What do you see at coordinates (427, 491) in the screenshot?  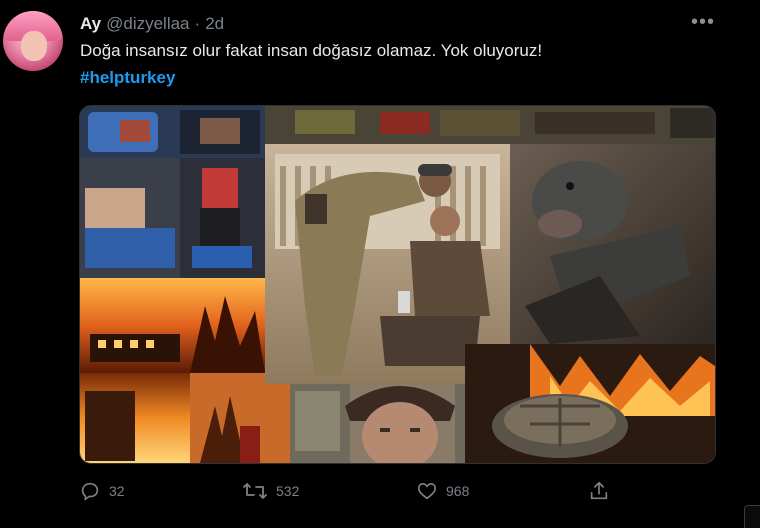 I see `heart-icon` at bounding box center [427, 491].